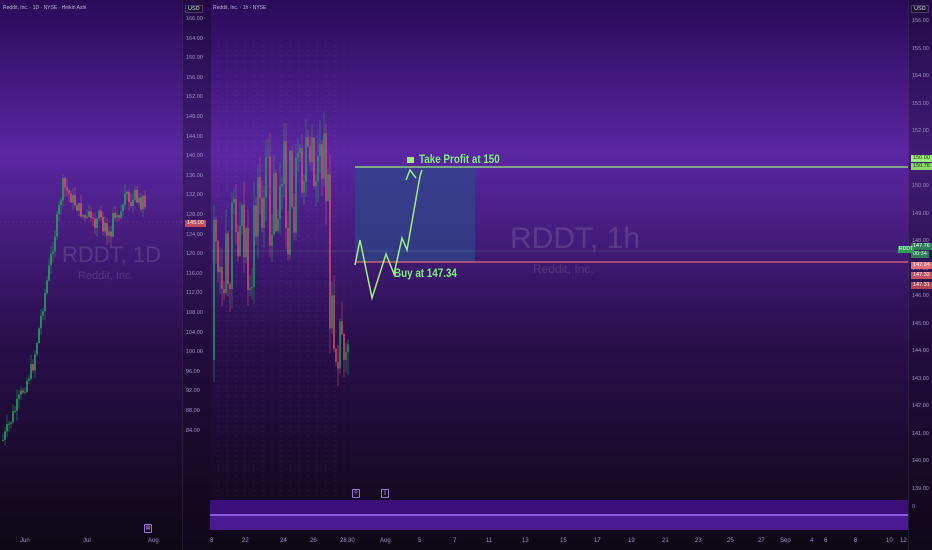  What do you see at coordinates (193, 411) in the screenshot?
I see `daily-price-tick: 88.00` at bounding box center [193, 411].